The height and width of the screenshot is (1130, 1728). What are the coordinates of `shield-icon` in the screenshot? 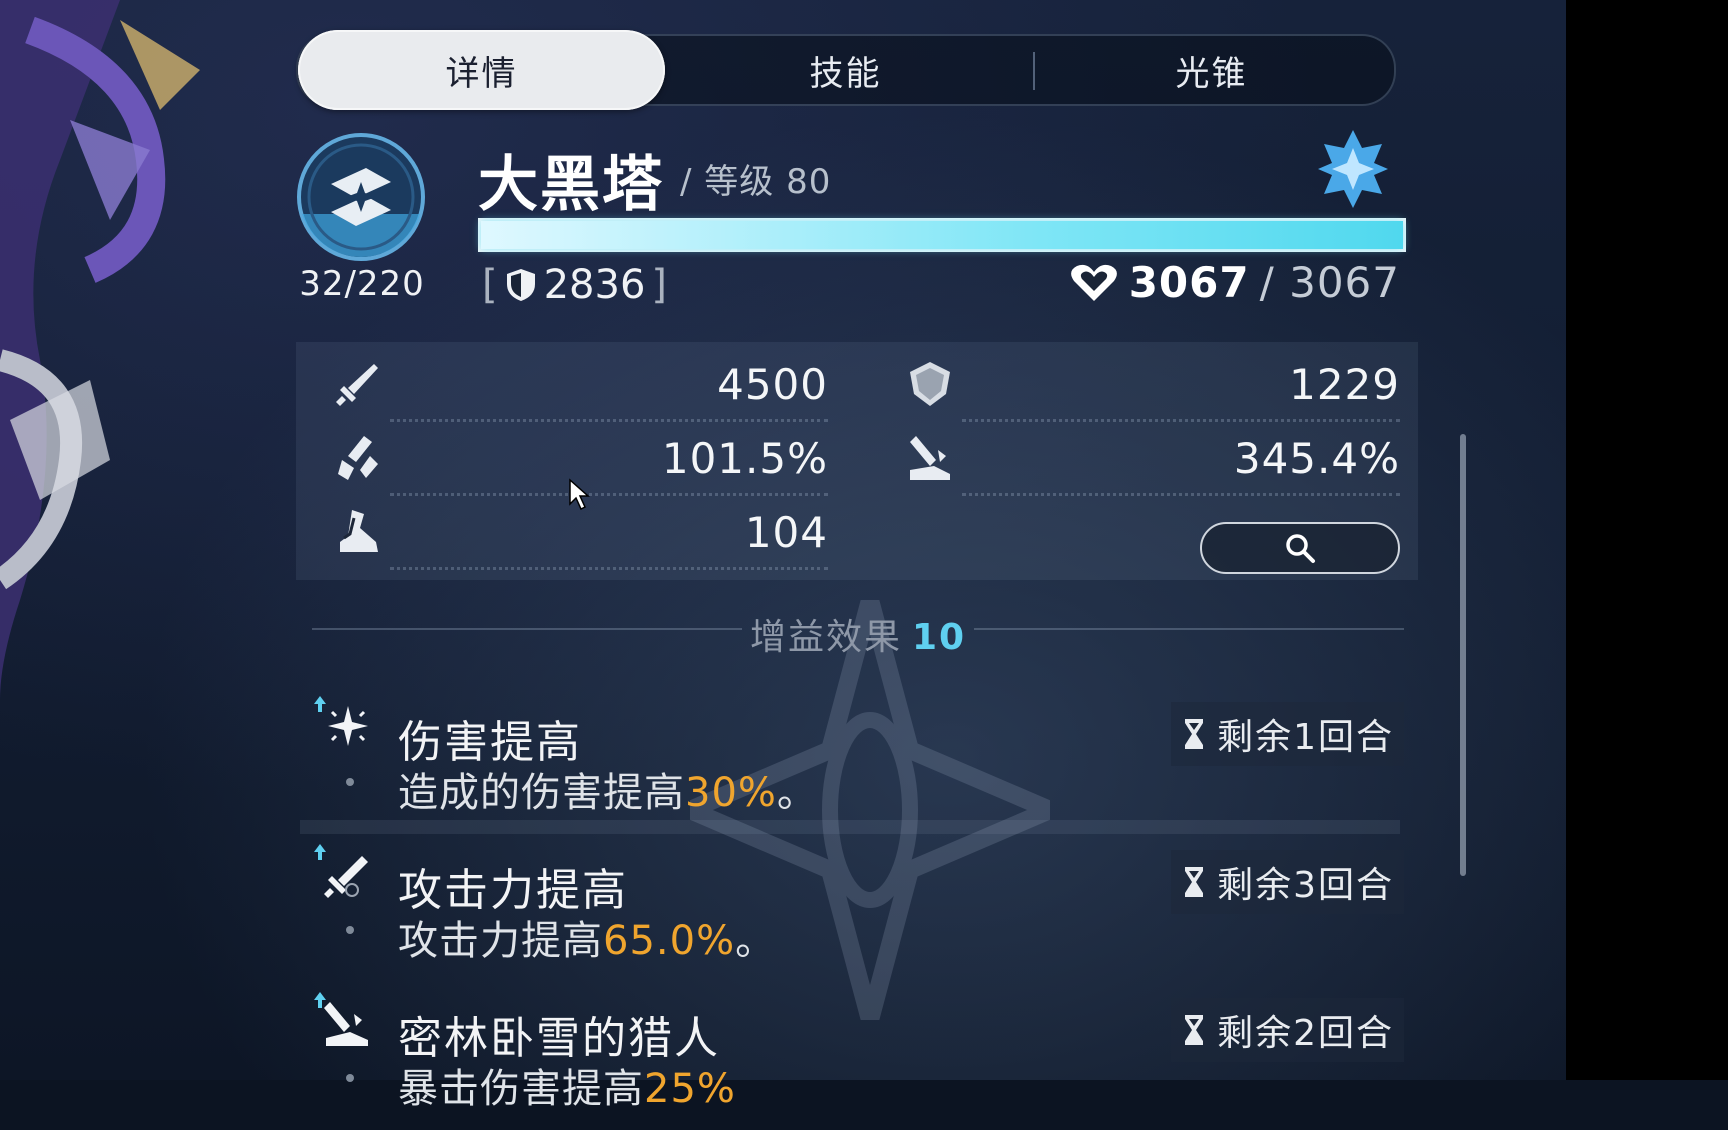 It's located at (520, 285).